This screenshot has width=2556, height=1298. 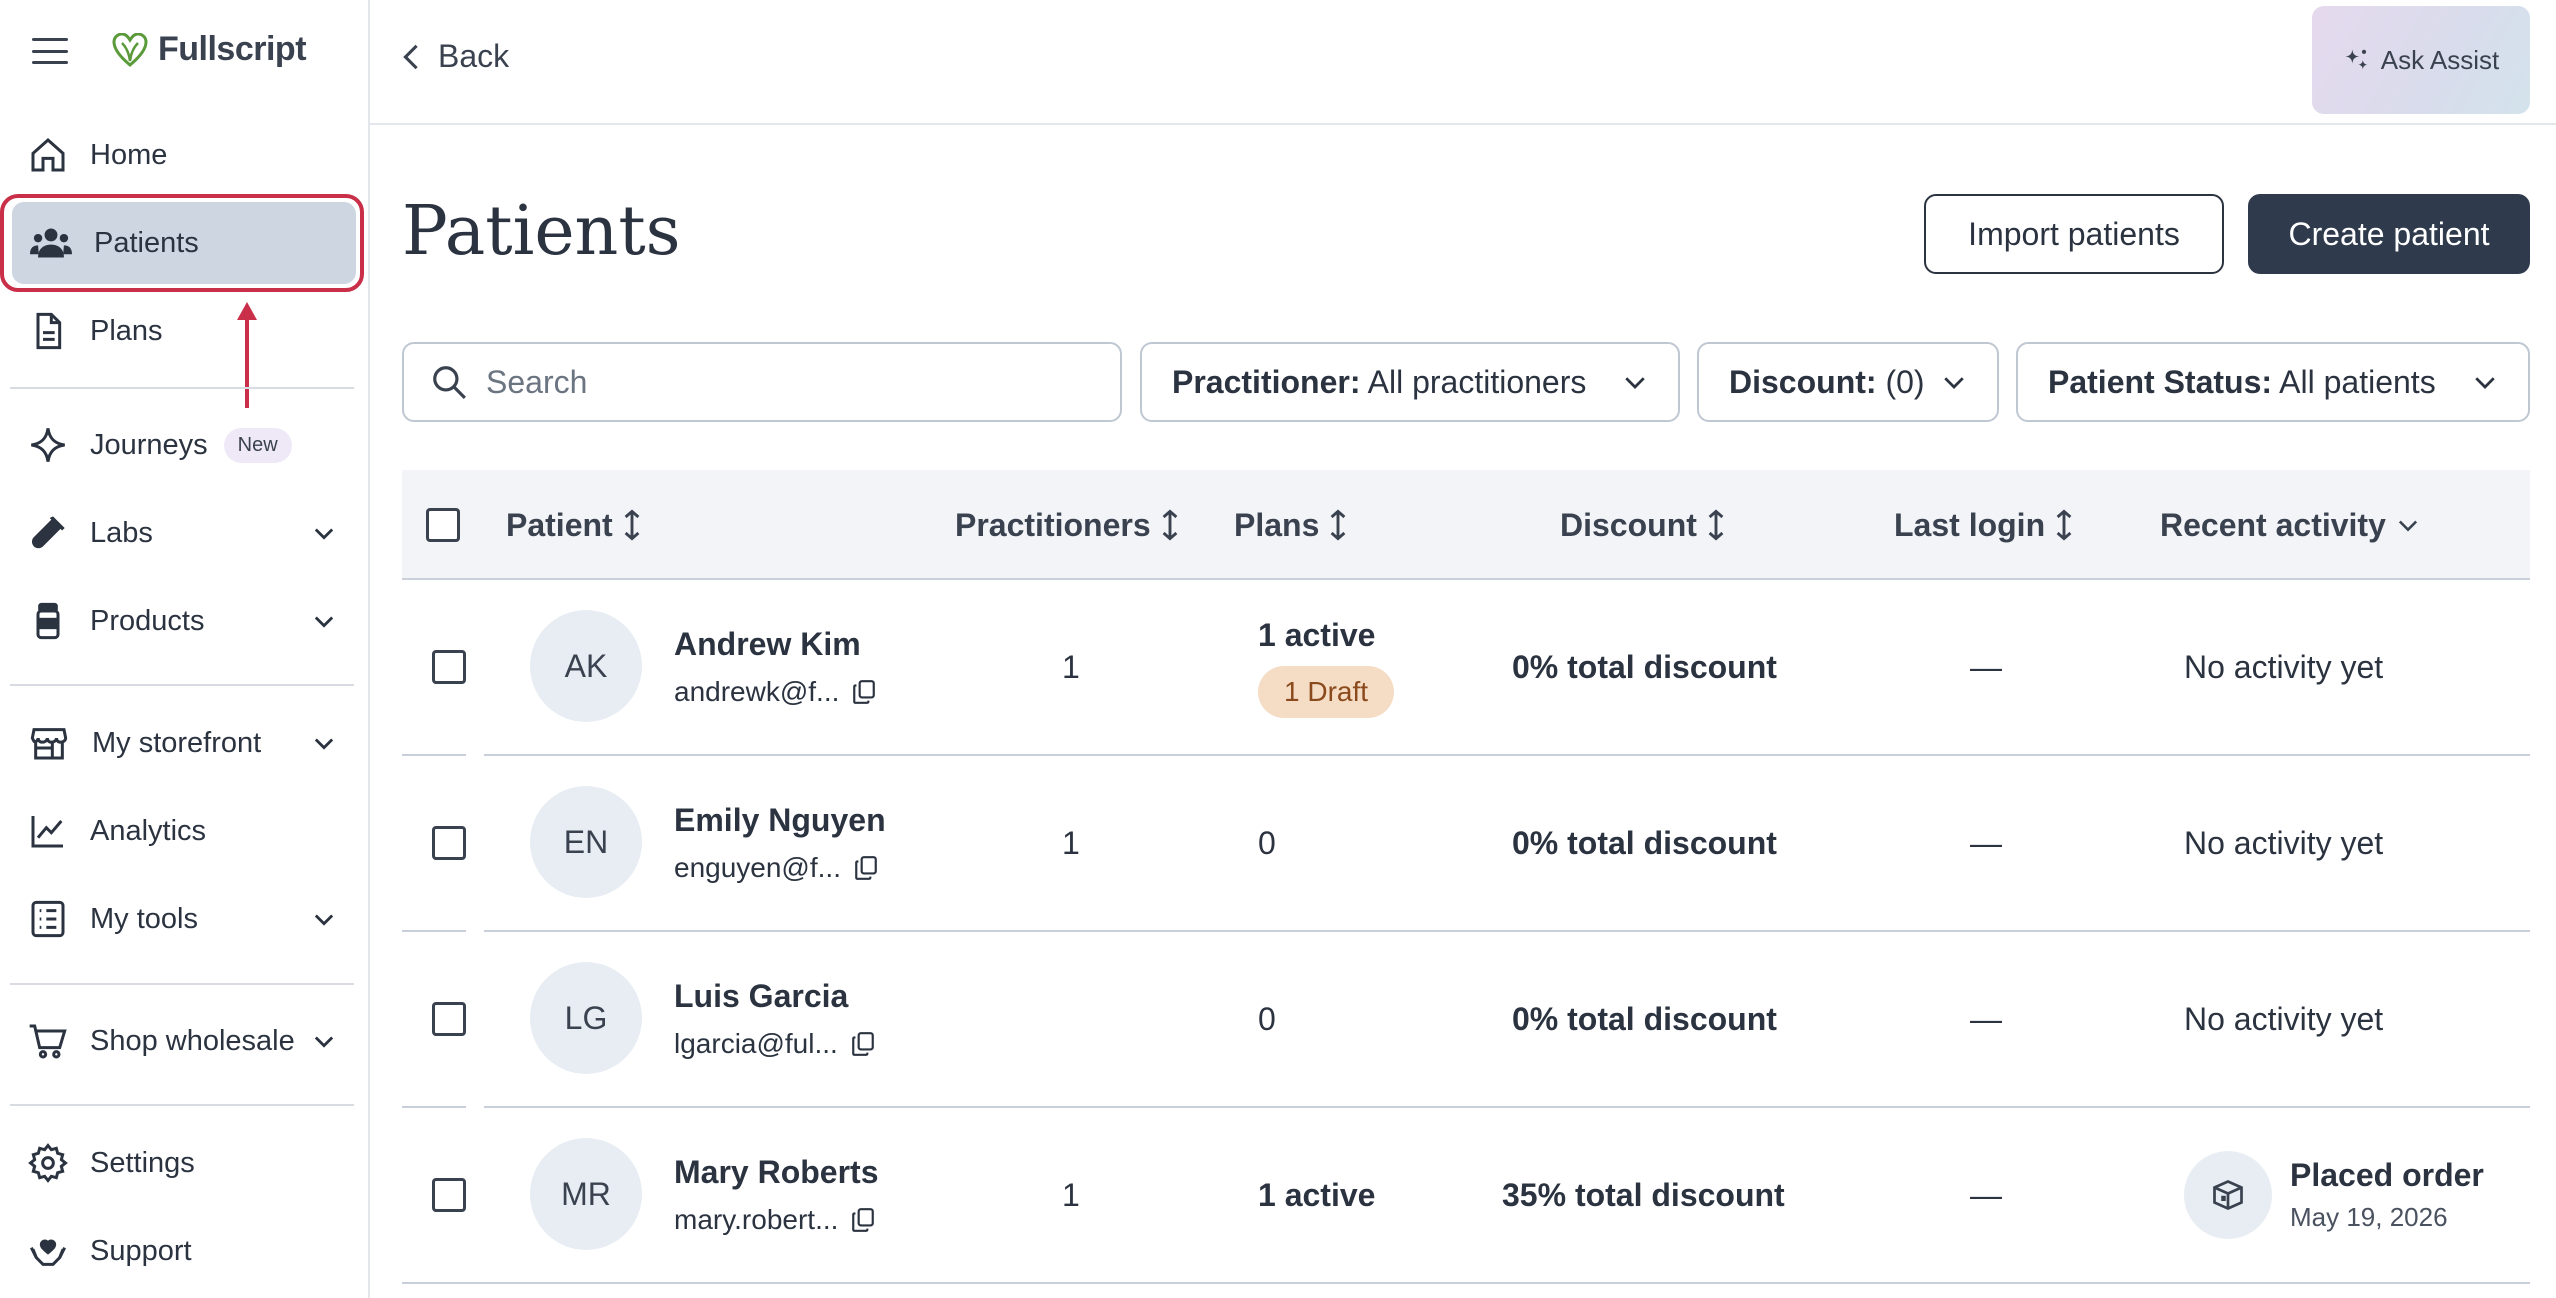 I want to click on sidebar-item-plans: Plans, so click(x=185, y=331).